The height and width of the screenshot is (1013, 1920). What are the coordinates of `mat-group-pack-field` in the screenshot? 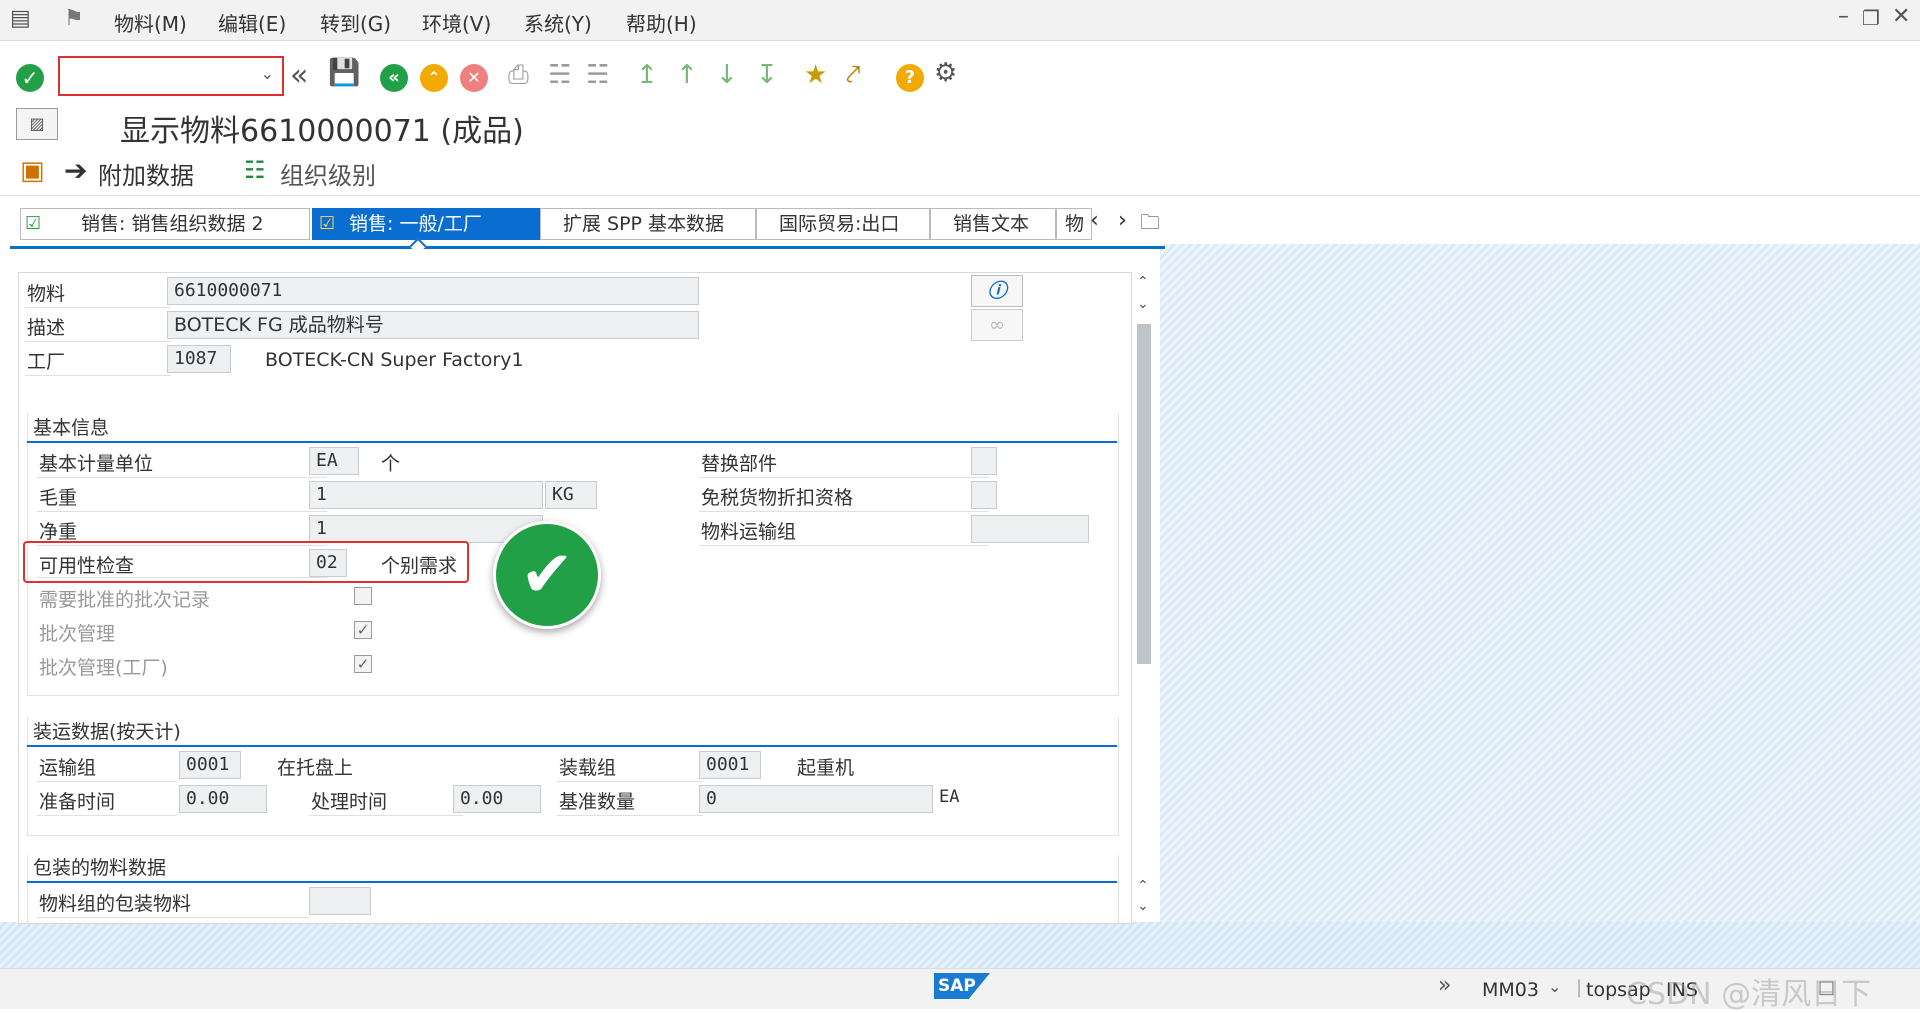 It's located at (340, 901).